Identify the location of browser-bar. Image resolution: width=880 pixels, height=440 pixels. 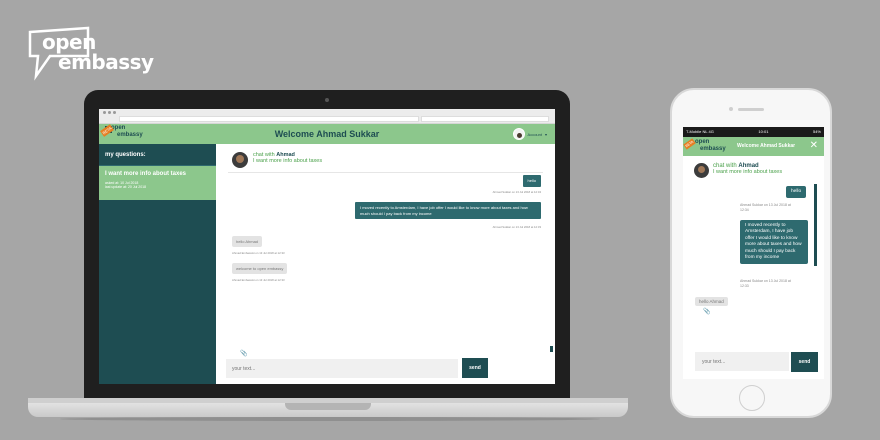
(327, 116).